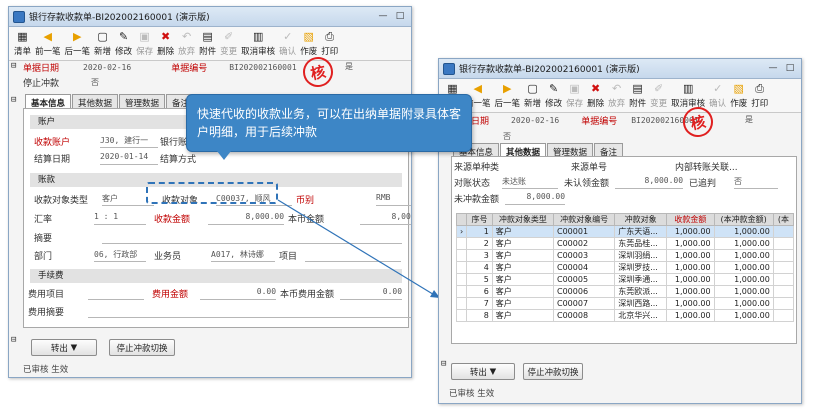 This screenshot has width=820, height=416. I want to click on app-icon, so click(449, 68).